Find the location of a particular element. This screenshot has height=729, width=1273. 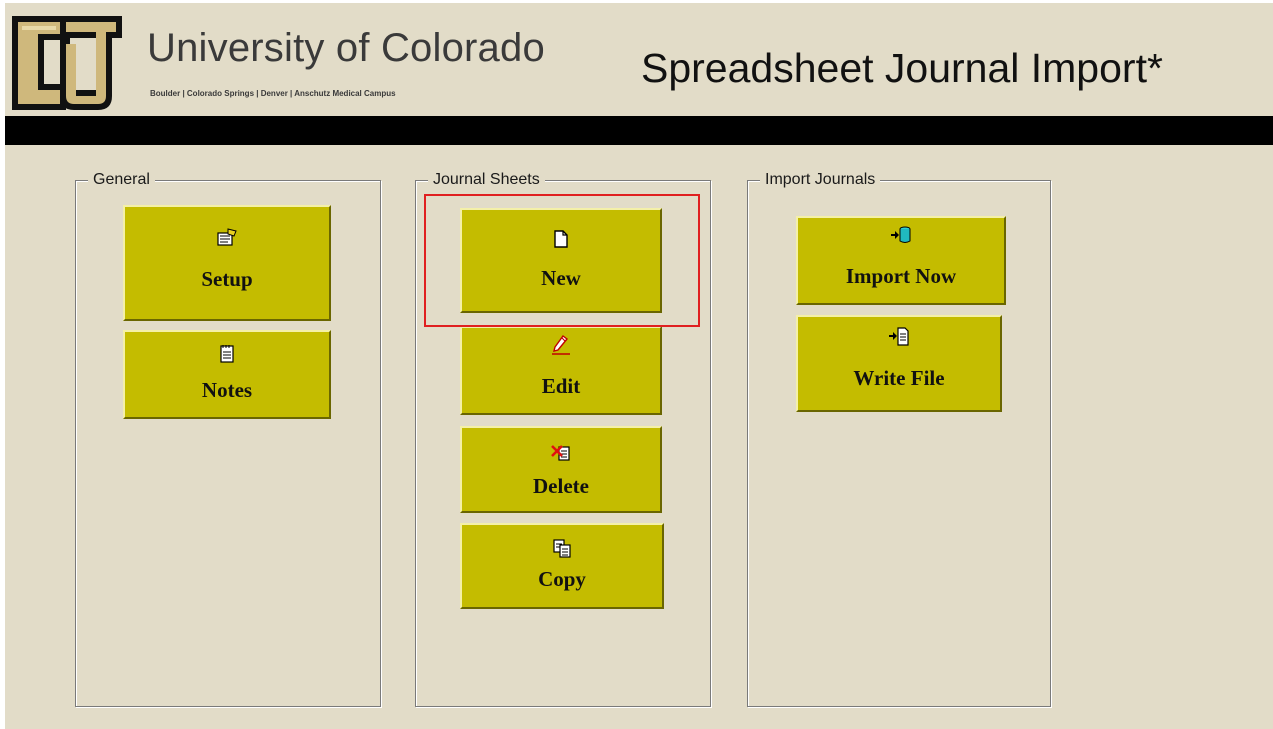

new-button: New is located at coordinates (561, 260).